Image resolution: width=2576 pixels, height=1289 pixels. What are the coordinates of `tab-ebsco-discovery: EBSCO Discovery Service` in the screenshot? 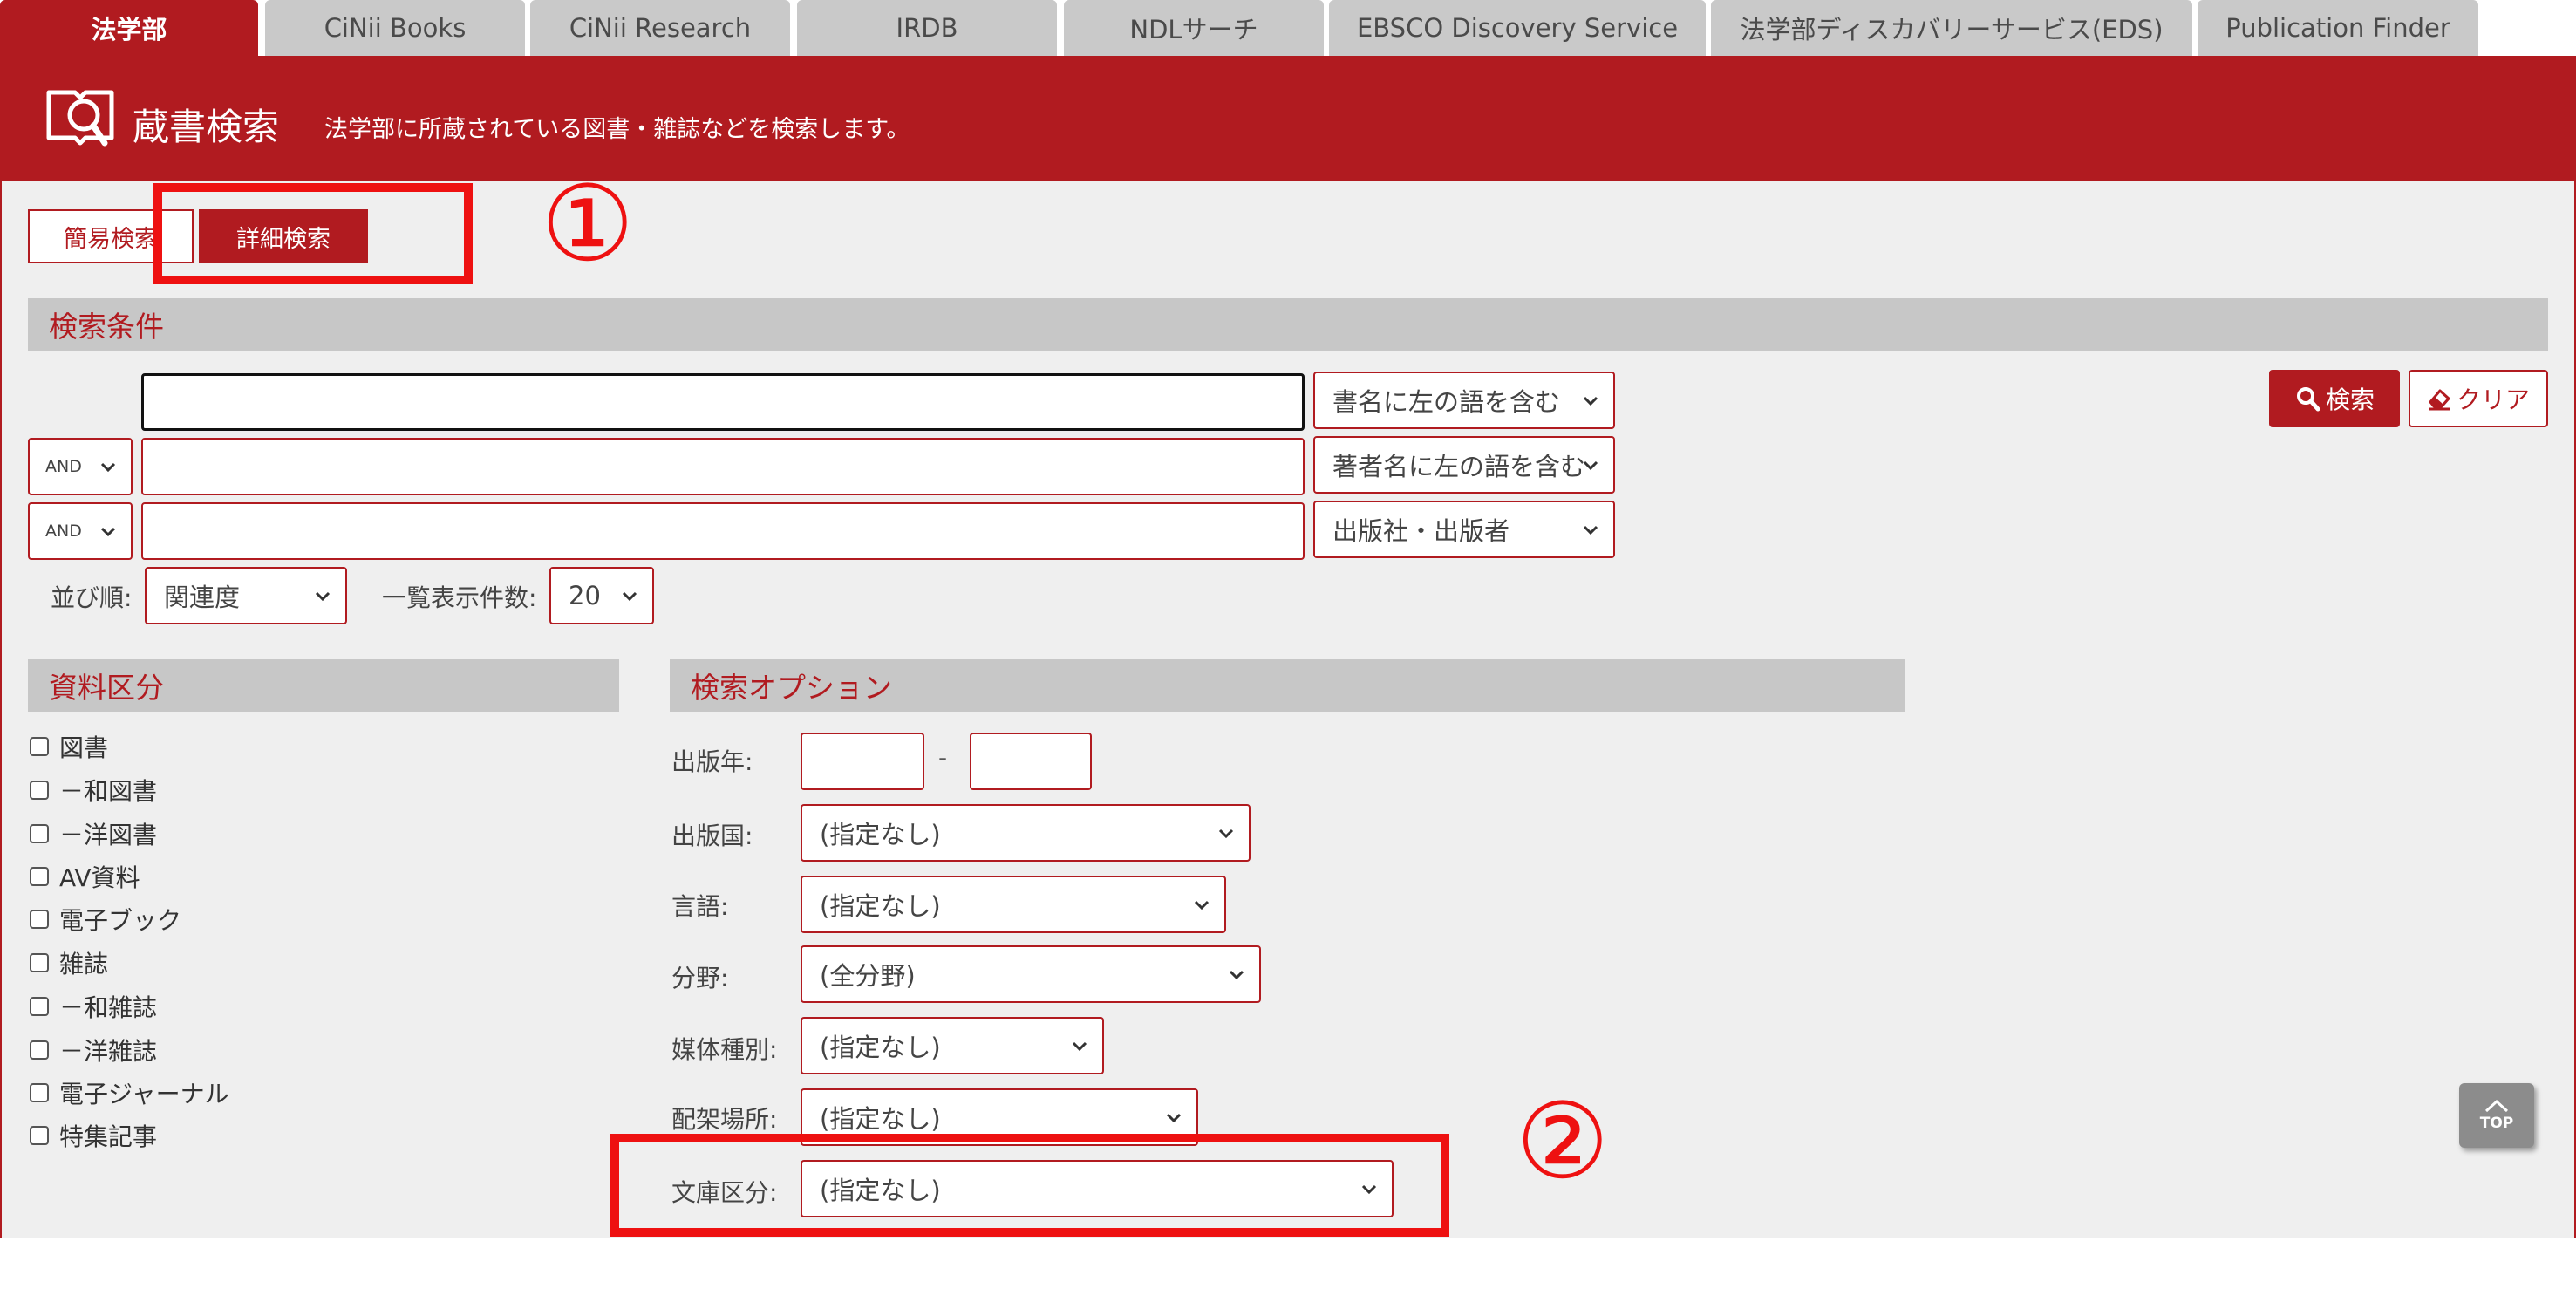 It's located at (1518, 28).